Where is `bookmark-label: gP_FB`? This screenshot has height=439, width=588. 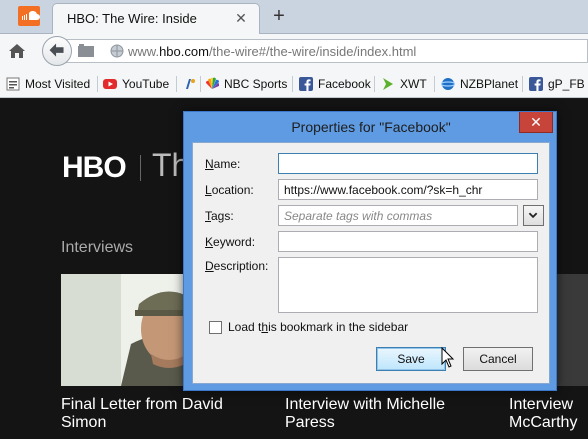
bookmark-label: gP_FB is located at coordinates (566, 84).